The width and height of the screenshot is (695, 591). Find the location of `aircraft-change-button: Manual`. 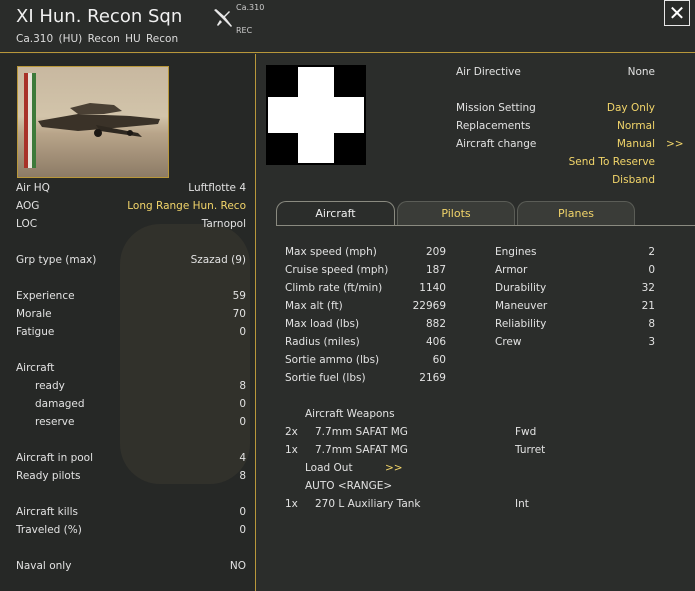

aircraft-change-button: Manual is located at coordinates (636, 144).